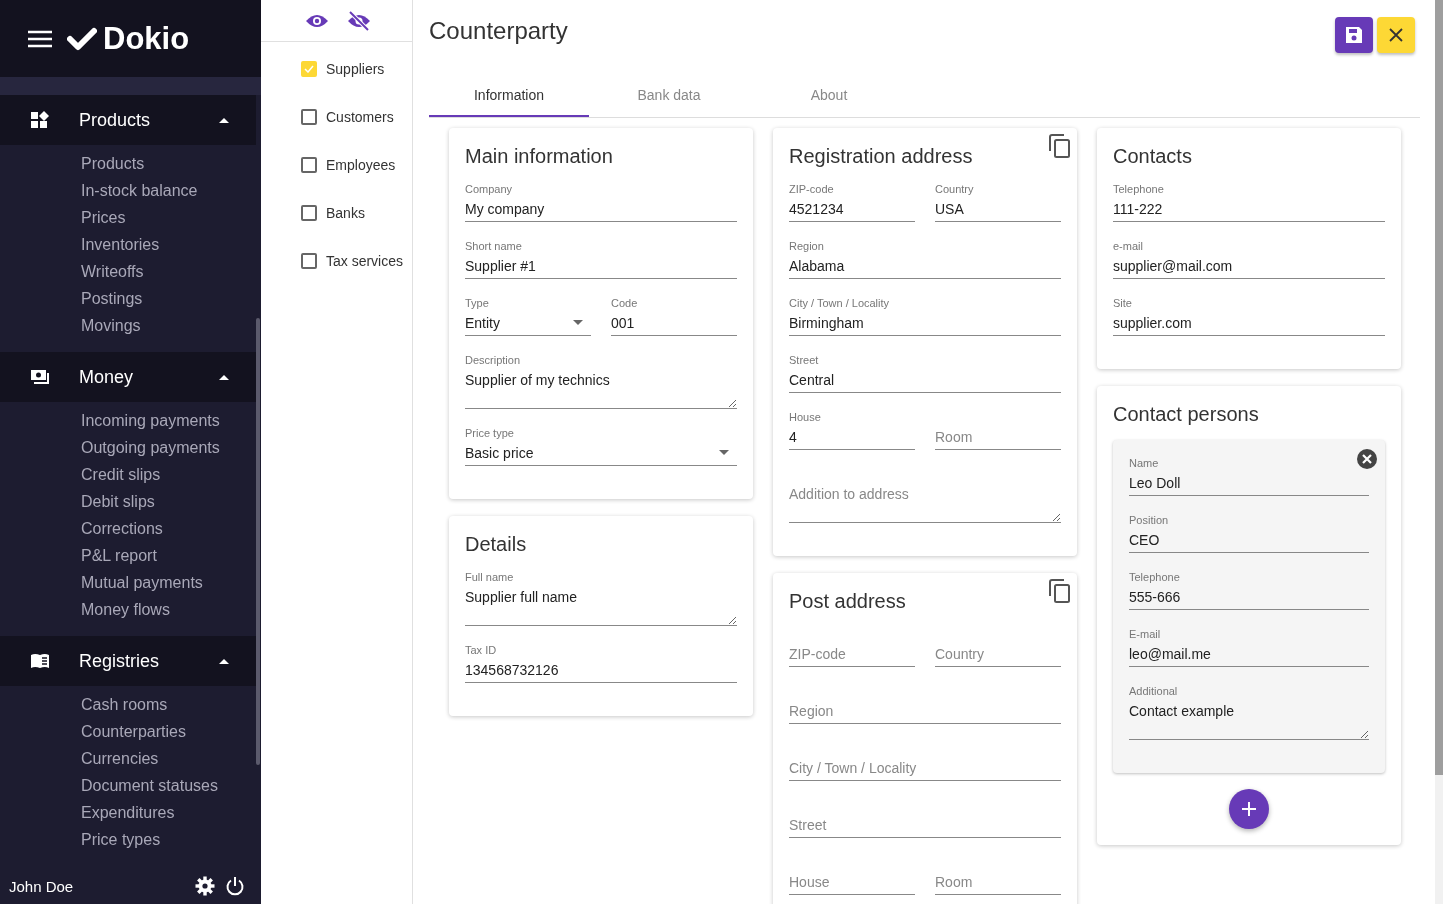 The image size is (1443, 904). What do you see at coordinates (168, 244) in the screenshot?
I see `menu-item: Inventories` at bounding box center [168, 244].